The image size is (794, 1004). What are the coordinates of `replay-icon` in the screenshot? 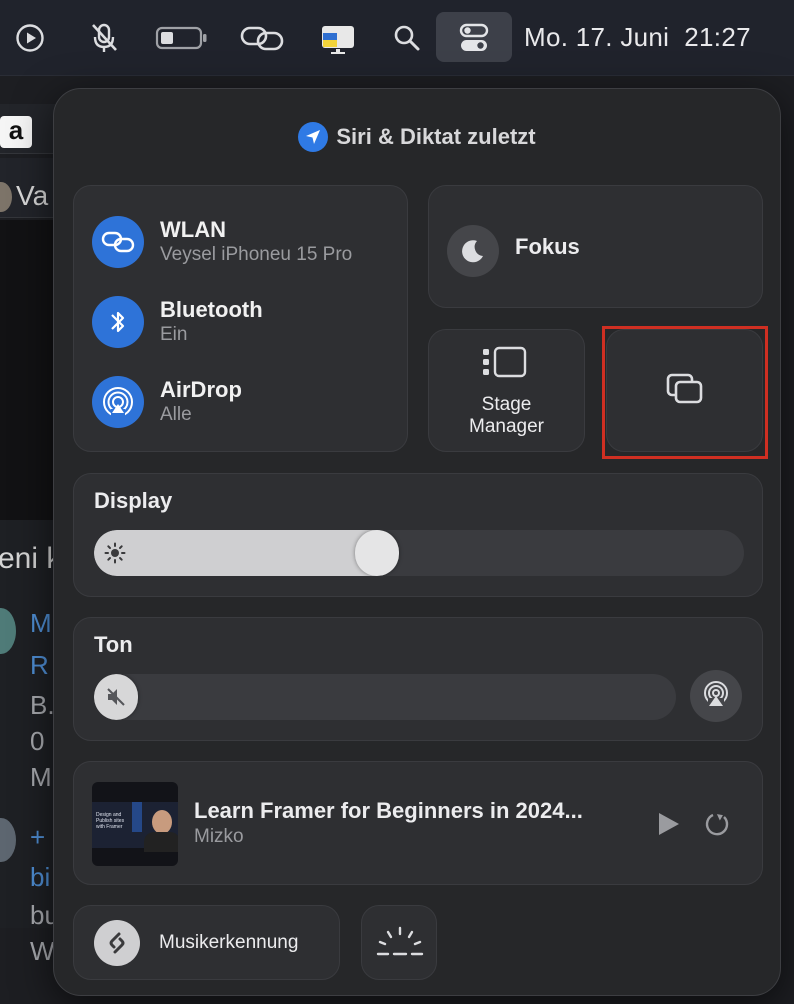 It's located at (718, 826).